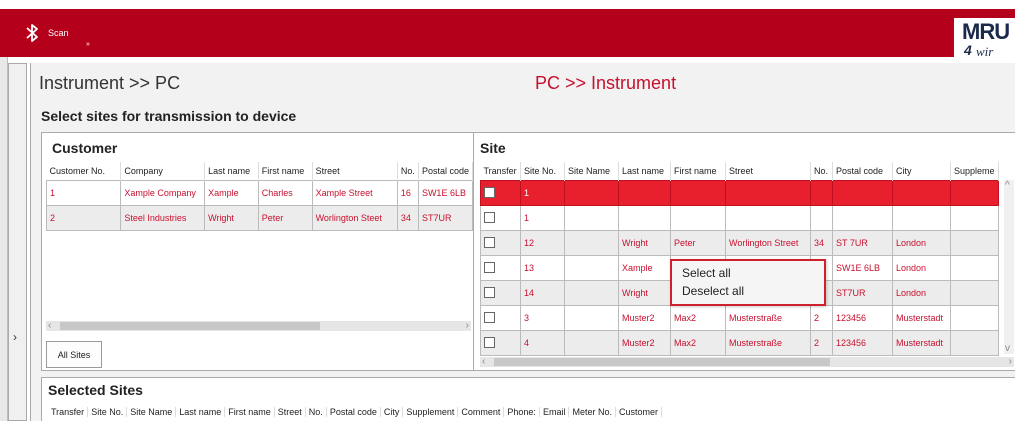  Describe the element at coordinates (163, 171) in the screenshot. I see `column-header: Company` at that location.